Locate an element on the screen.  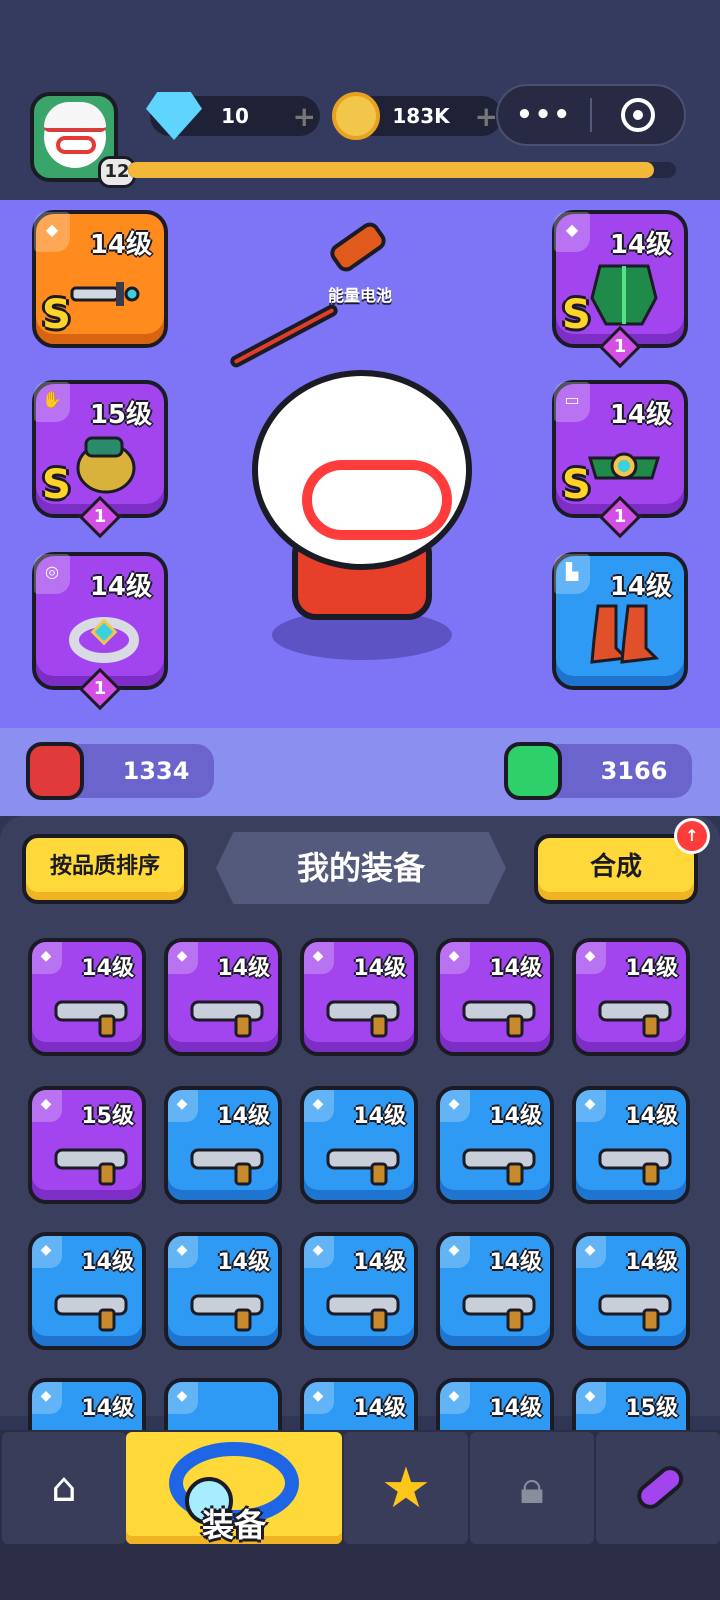
ring-icon: ◎ is located at coordinates (52, 574).